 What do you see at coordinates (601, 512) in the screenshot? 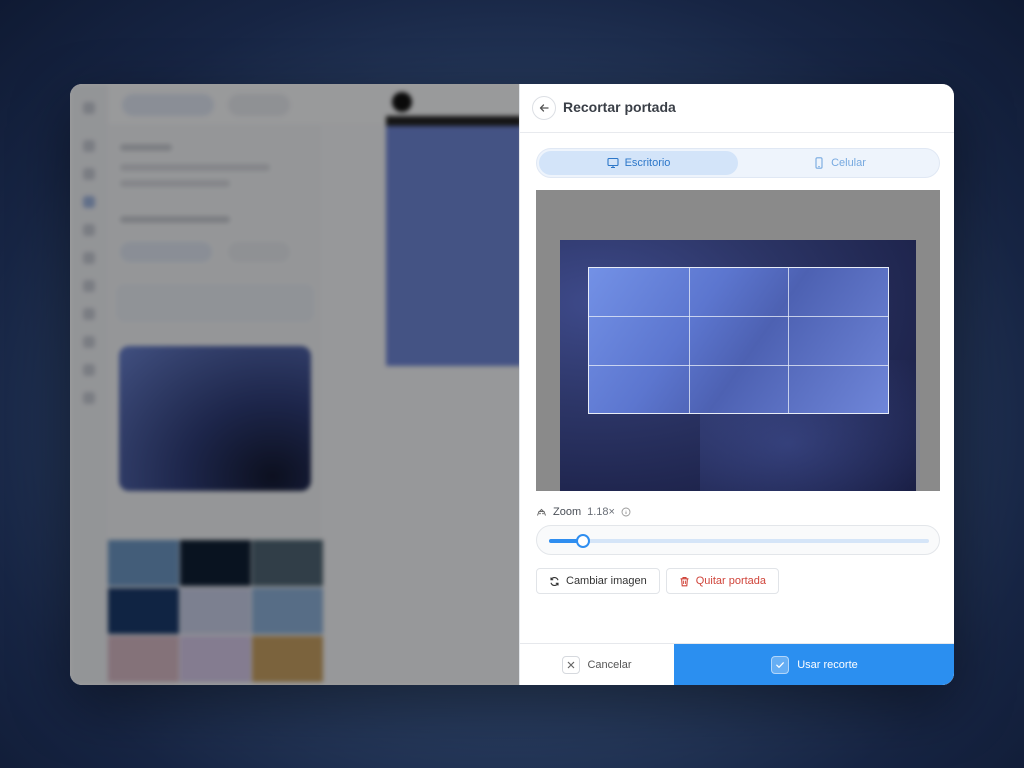
I see `zoom-value: 1.18×` at bounding box center [601, 512].